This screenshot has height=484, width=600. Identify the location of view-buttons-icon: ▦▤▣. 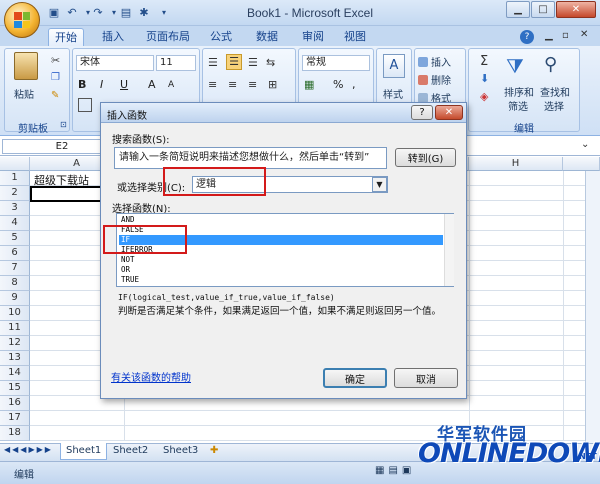
(395, 470).